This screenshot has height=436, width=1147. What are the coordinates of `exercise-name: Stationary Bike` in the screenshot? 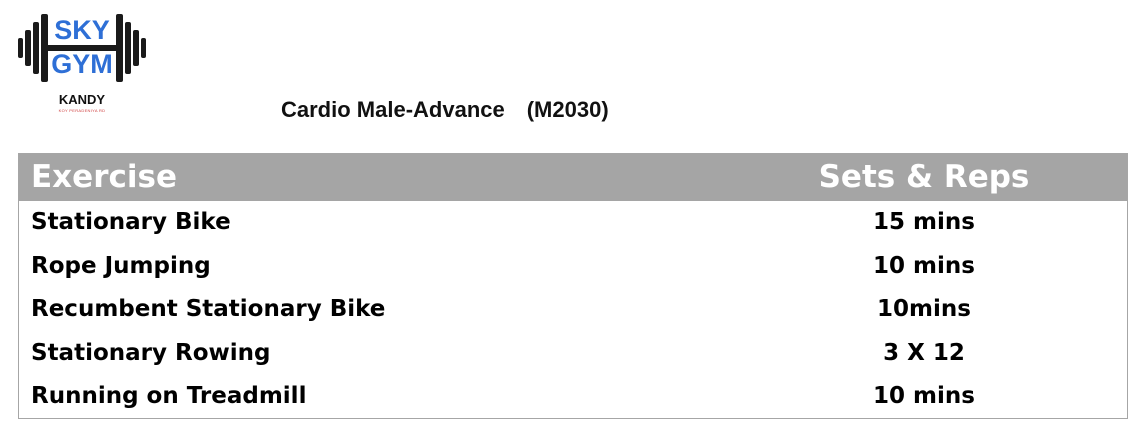 It's located at (131, 222).